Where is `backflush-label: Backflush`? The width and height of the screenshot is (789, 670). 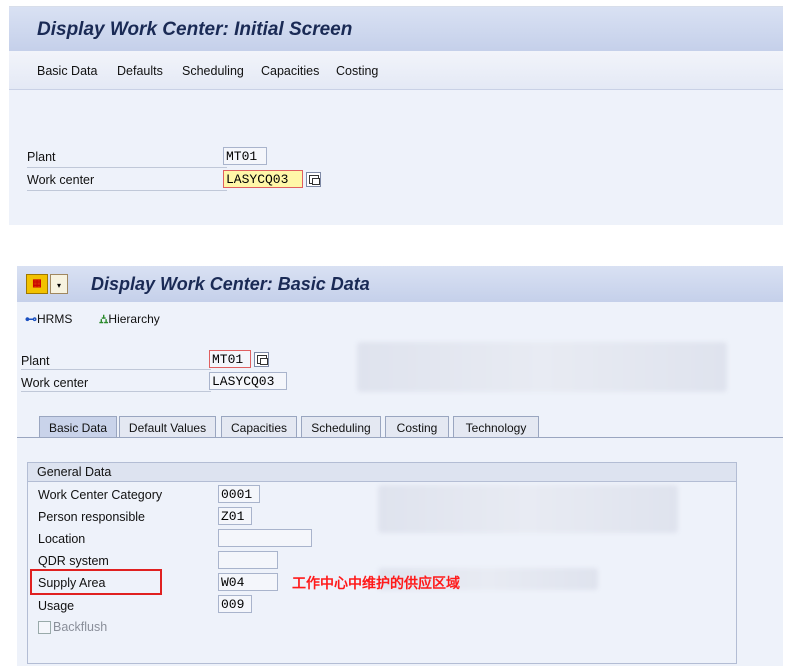
backflush-label: Backflush is located at coordinates (80, 627).